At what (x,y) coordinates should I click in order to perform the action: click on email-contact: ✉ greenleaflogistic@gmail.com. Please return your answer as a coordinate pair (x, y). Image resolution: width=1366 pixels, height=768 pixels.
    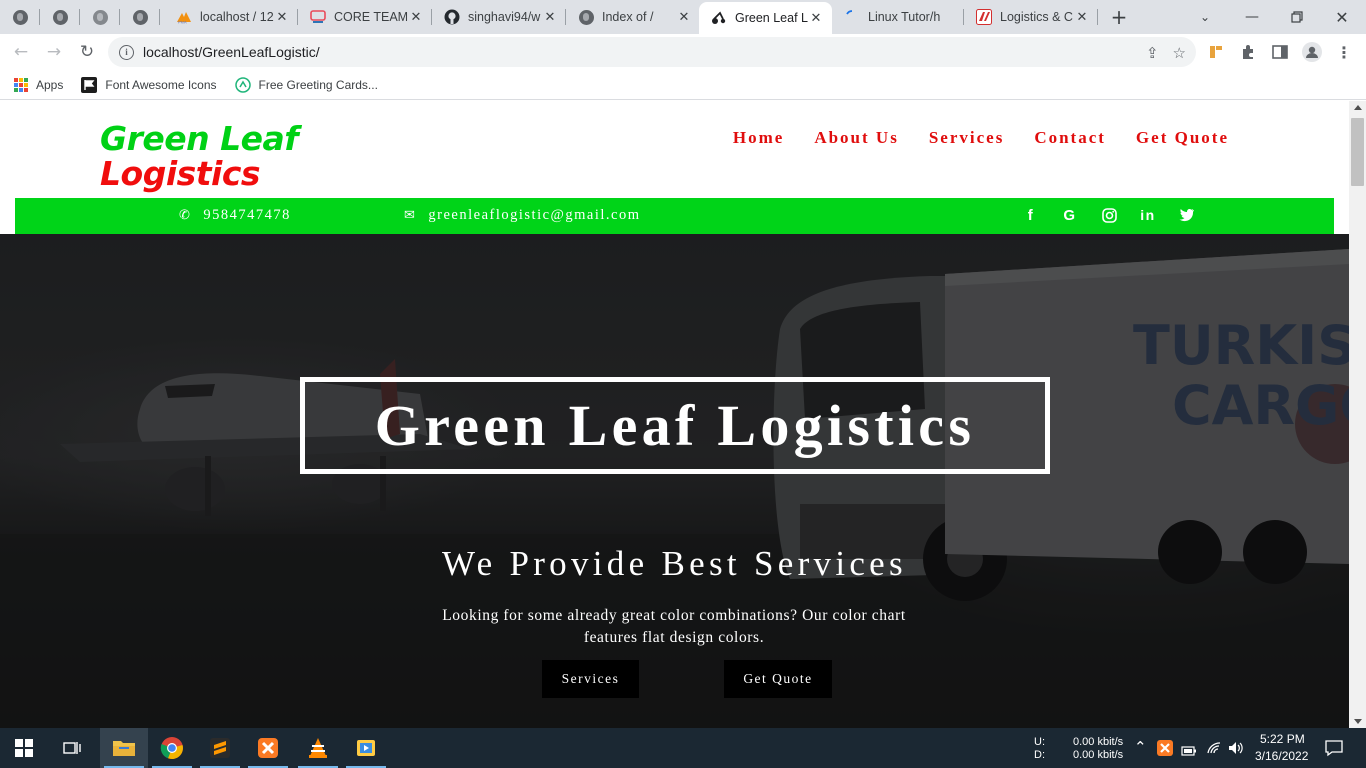
    Looking at the image, I should click on (522, 215).